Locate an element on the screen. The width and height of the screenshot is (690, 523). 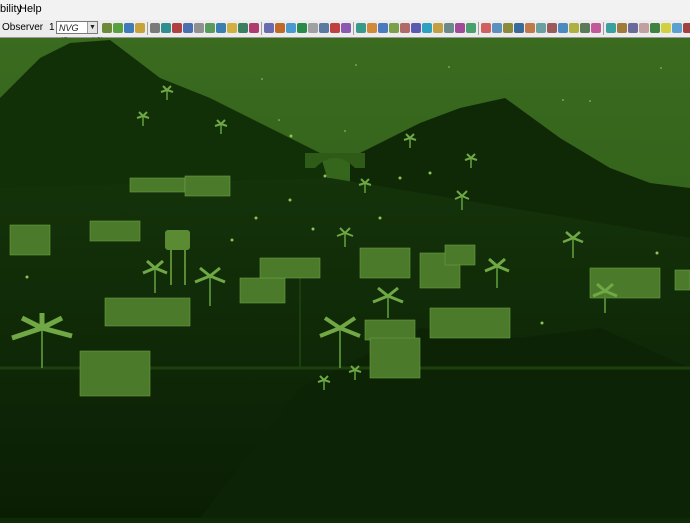
observer-label: Observer is located at coordinates (23, 27).